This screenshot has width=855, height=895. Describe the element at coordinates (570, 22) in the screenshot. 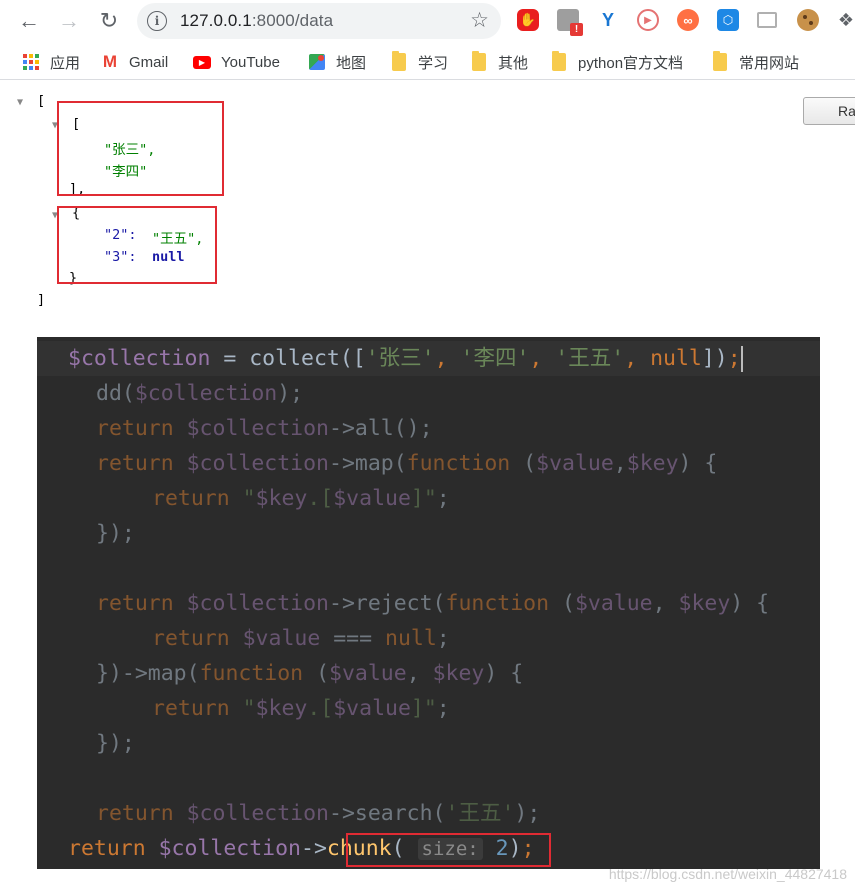

I see `extension-alert-icon: !` at that location.